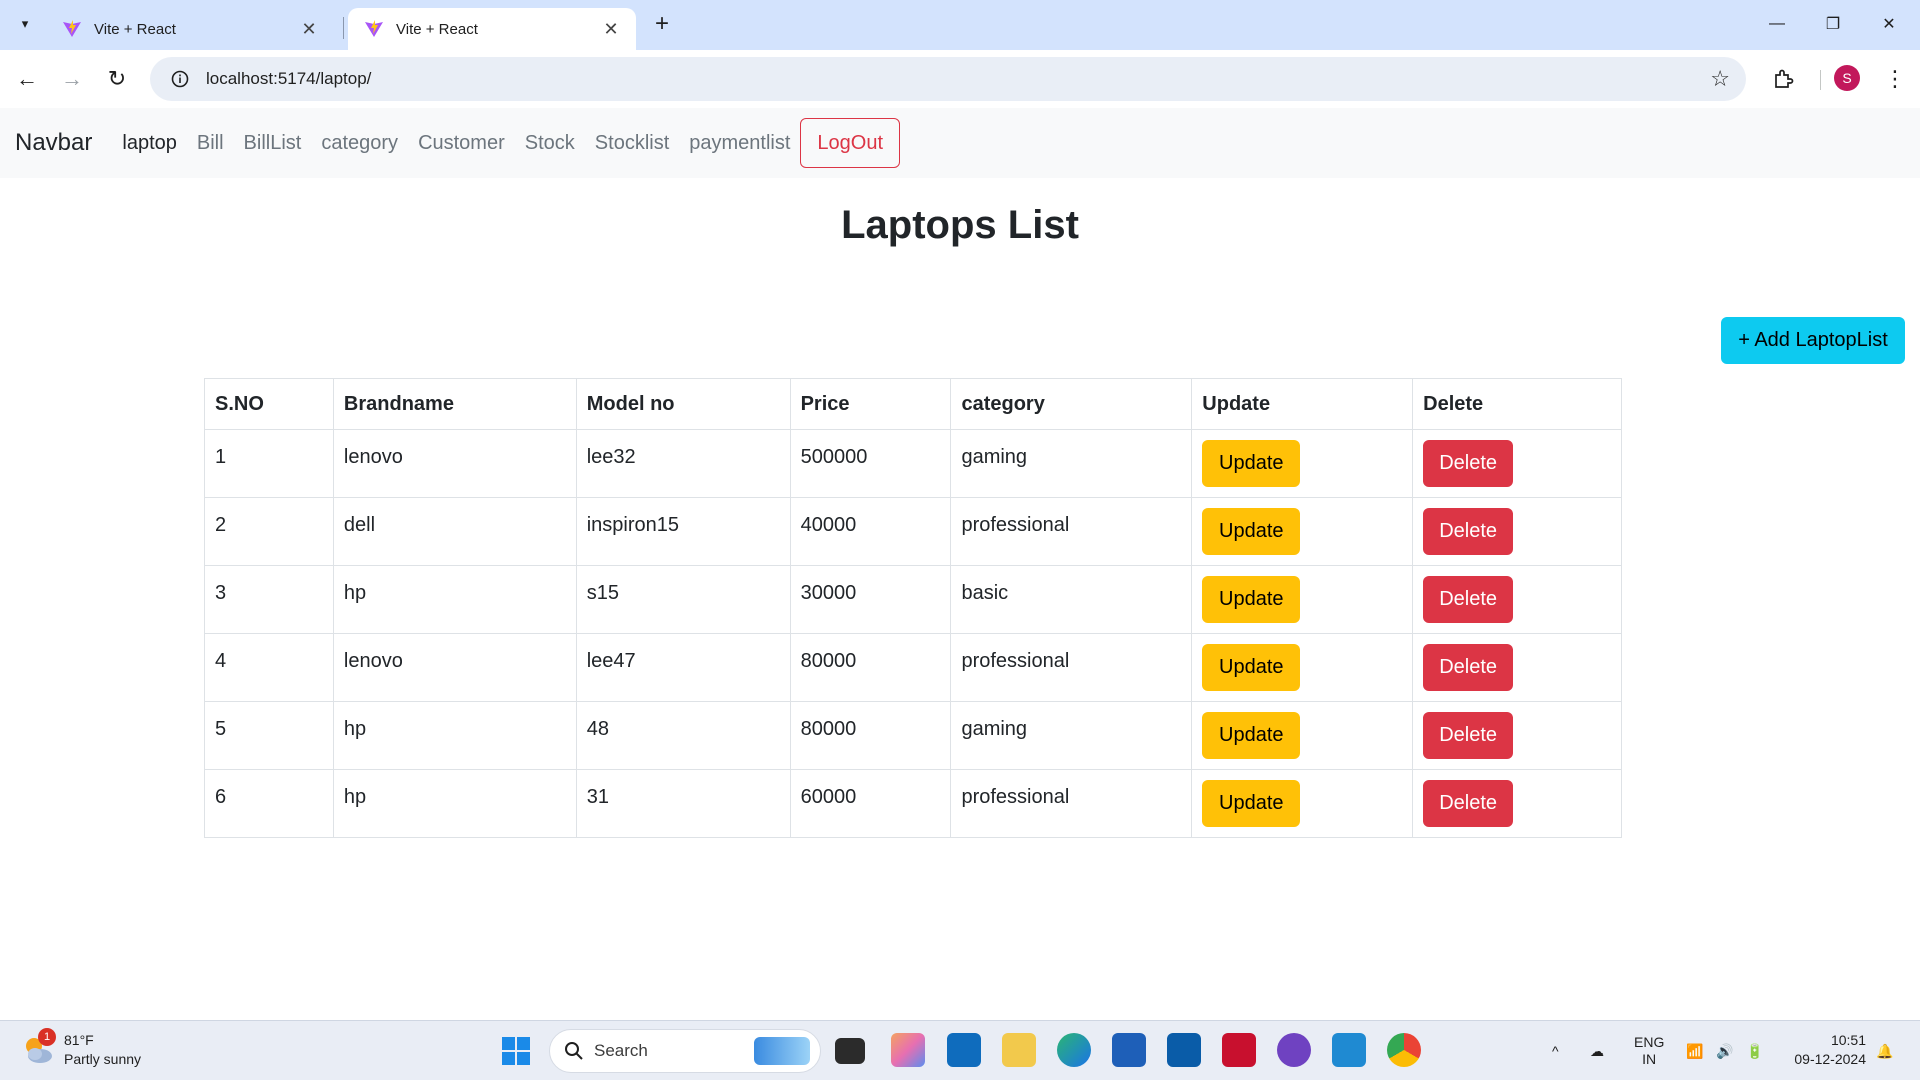  I want to click on notification-bell-icon: 🔔, so click(1884, 1050).